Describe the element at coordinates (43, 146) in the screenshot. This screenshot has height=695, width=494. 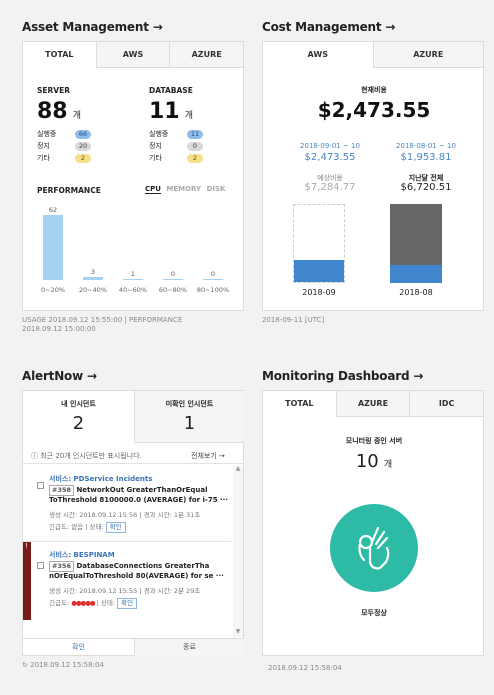
I see `server-stopped-label: 정지` at that location.